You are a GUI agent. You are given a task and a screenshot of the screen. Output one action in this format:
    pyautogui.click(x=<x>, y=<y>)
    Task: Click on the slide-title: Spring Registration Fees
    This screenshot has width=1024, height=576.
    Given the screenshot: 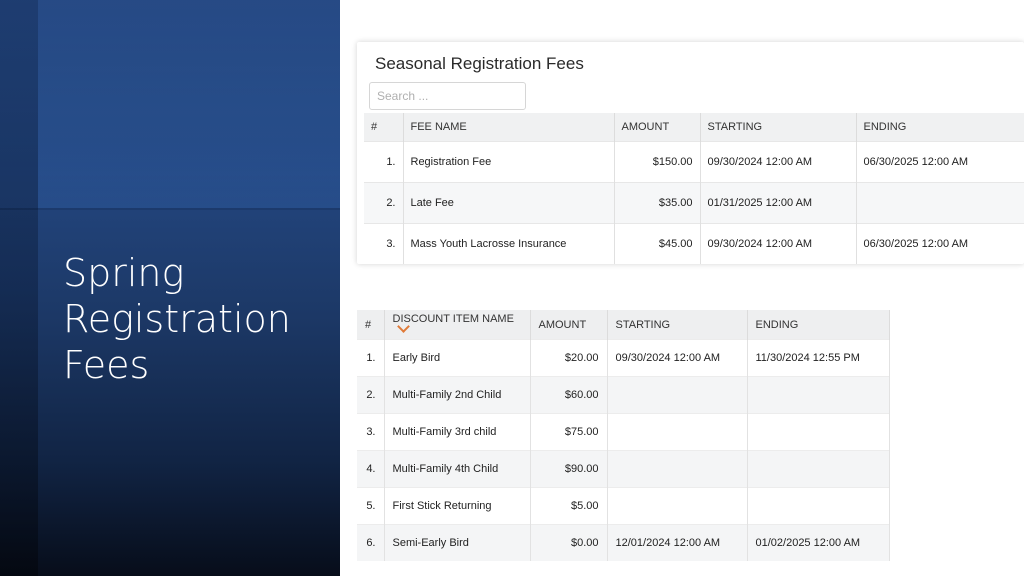 What is the action you would take?
    pyautogui.click(x=198, y=319)
    